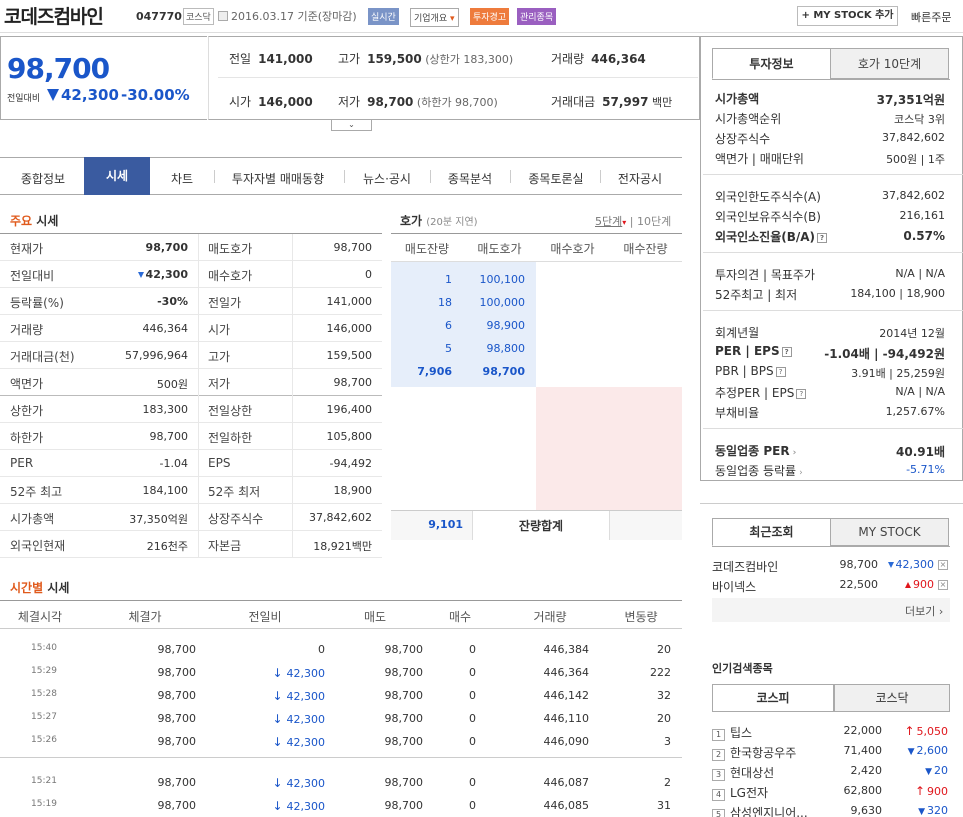 The width and height of the screenshot is (963, 817). Describe the element at coordinates (732, 732) in the screenshot. I see `popular-item-name: 1 팁스` at that location.